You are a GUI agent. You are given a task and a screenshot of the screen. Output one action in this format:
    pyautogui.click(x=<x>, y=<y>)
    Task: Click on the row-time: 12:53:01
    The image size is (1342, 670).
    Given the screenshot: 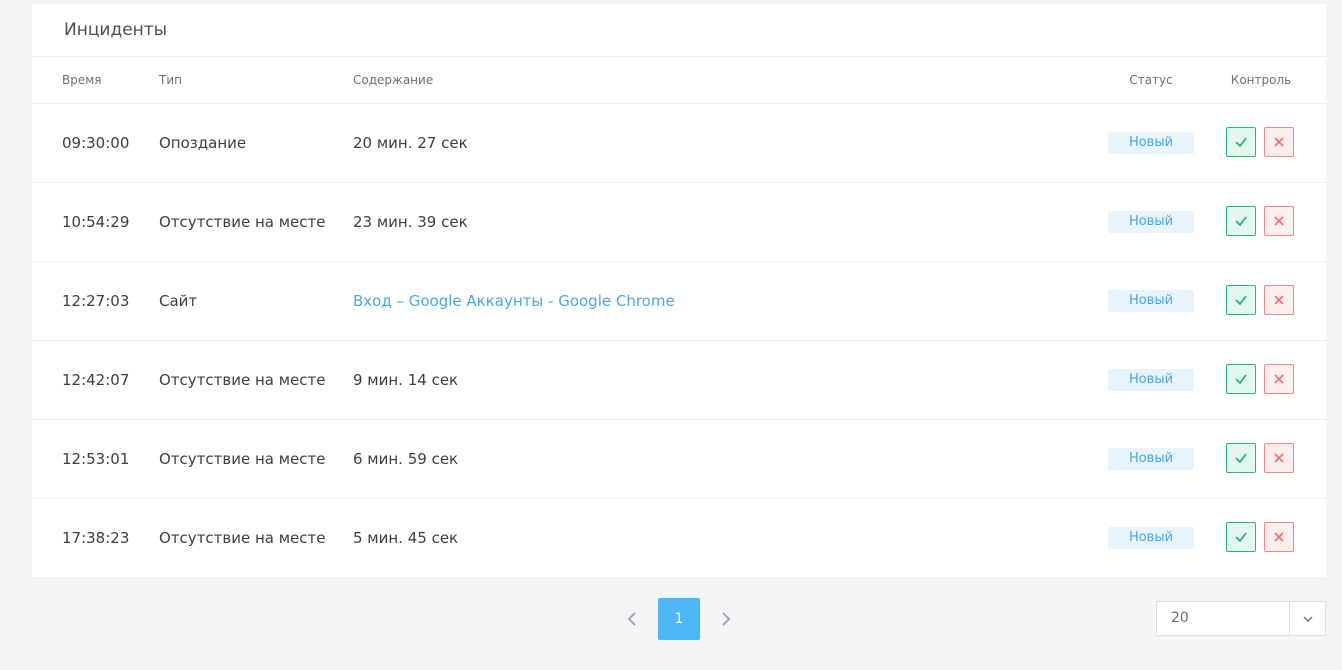 What is the action you would take?
    pyautogui.click(x=96, y=459)
    